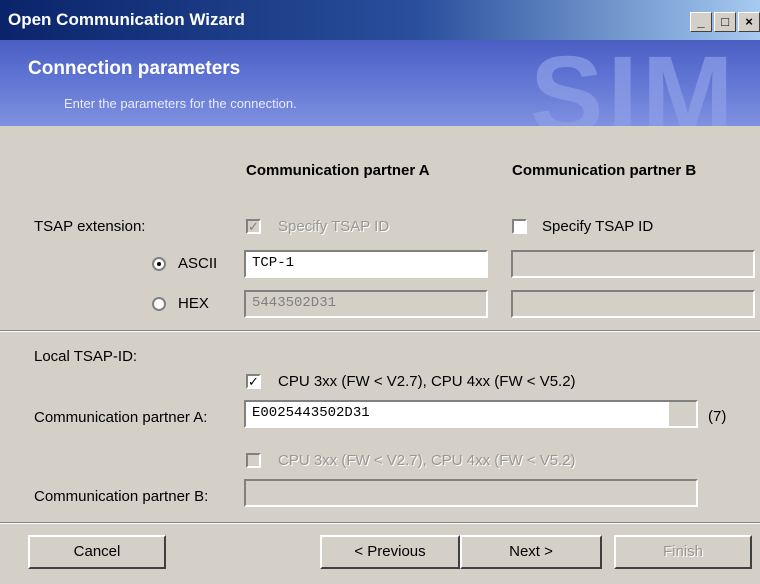 This screenshot has height=584, width=760. What do you see at coordinates (717, 416) in the screenshot?
I see `partner-a-length: (7)` at bounding box center [717, 416].